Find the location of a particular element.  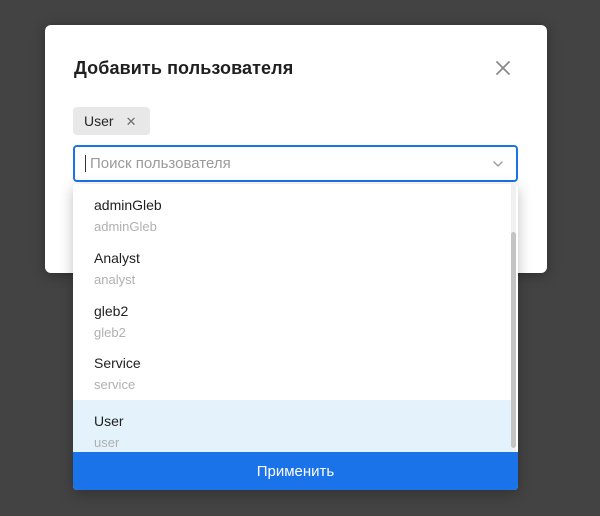

list-item: gleb2 gleb2 is located at coordinates (292, 316).